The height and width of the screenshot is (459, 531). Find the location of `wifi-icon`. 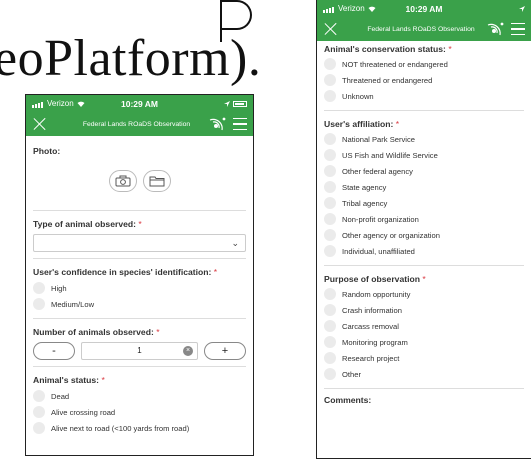

wifi-icon is located at coordinates (81, 104).